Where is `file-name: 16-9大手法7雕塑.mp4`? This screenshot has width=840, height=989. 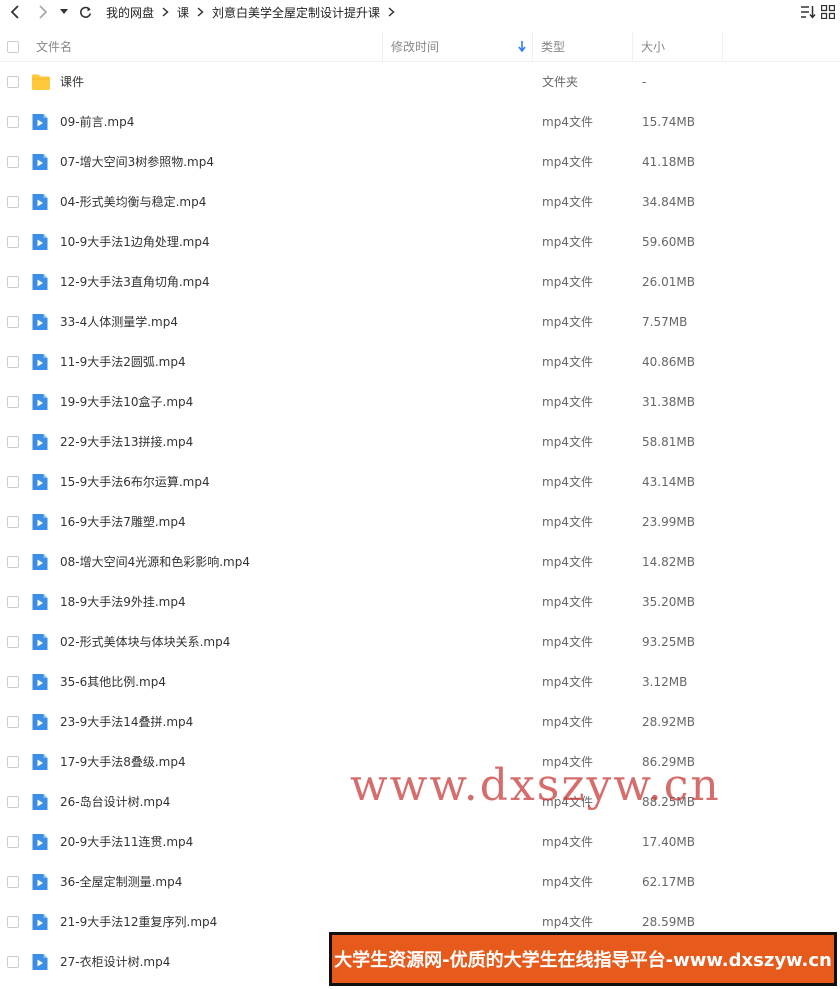 file-name: 16-9大手法7雕塑.mp4 is located at coordinates (123, 522).